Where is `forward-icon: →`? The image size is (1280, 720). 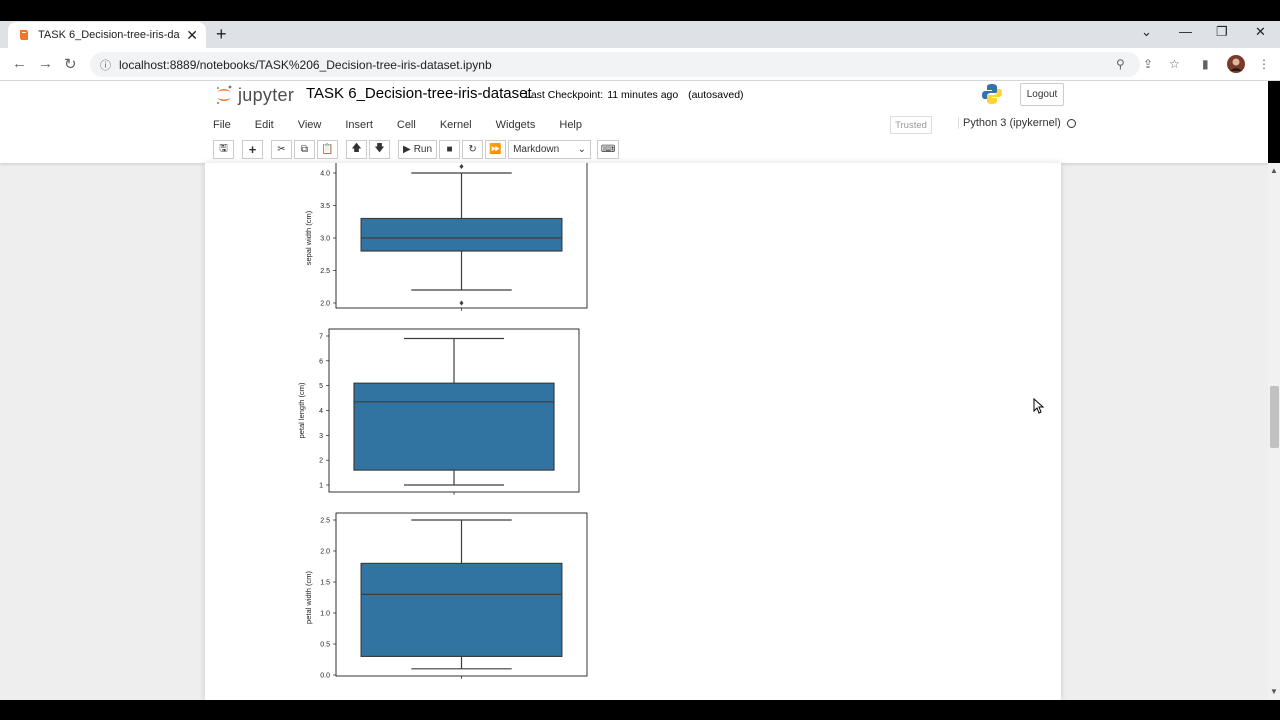 forward-icon: → is located at coordinates (45, 63).